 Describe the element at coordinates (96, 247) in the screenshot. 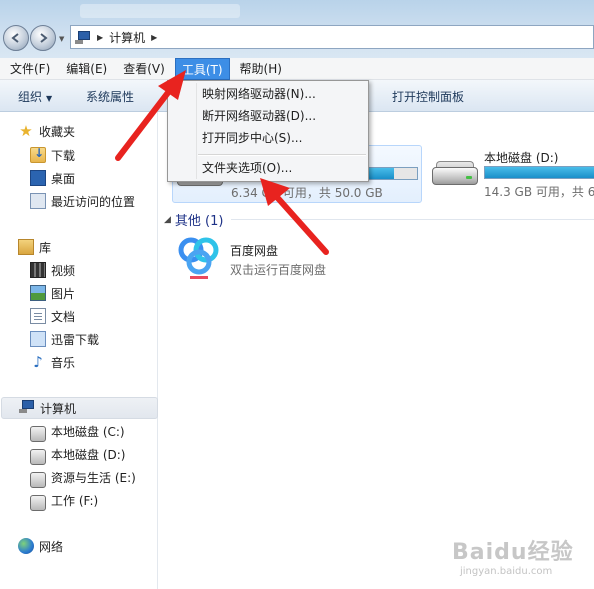

I see `sidebar-libraries: 库` at that location.